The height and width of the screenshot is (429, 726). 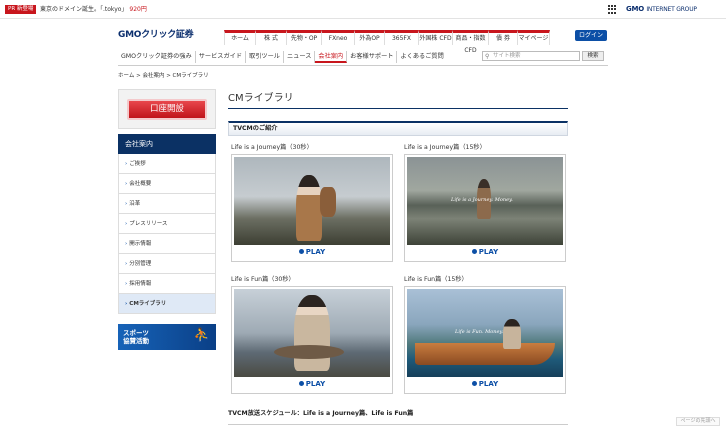 What do you see at coordinates (83, 9) in the screenshot?
I see `pr-text: 東京のドメイン誕生。「.tokyo」` at bounding box center [83, 9].